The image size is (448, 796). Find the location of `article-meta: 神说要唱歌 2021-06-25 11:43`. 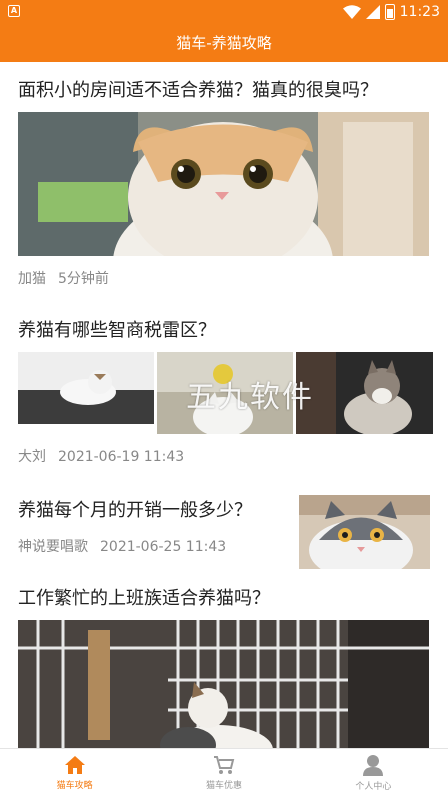

article-meta: 神说要唱歌 2021-06-25 11:43 is located at coordinates (122, 546).